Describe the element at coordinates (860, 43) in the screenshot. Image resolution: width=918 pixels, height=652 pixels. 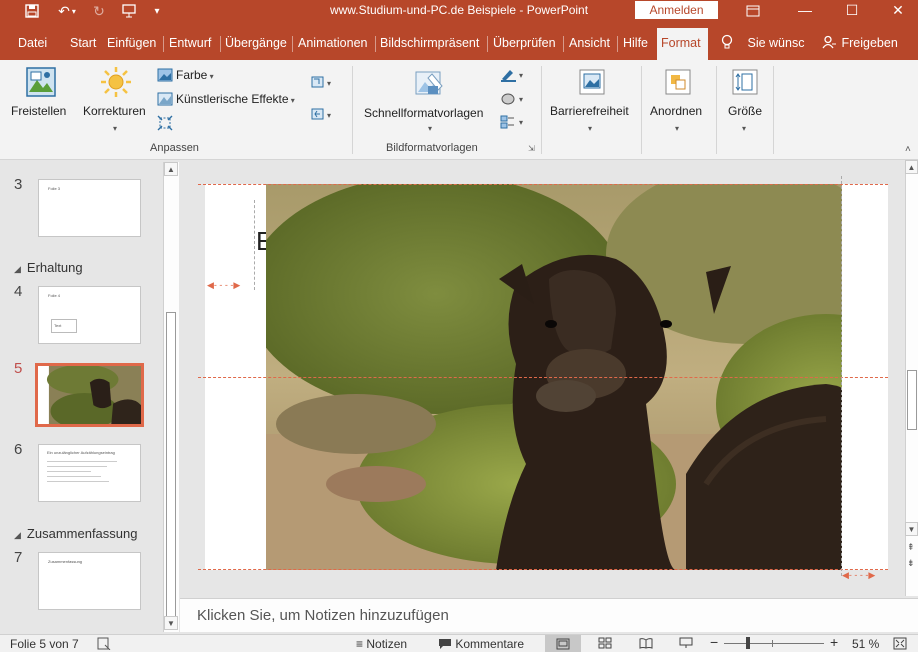
I see `share-button: Freigeben` at that location.